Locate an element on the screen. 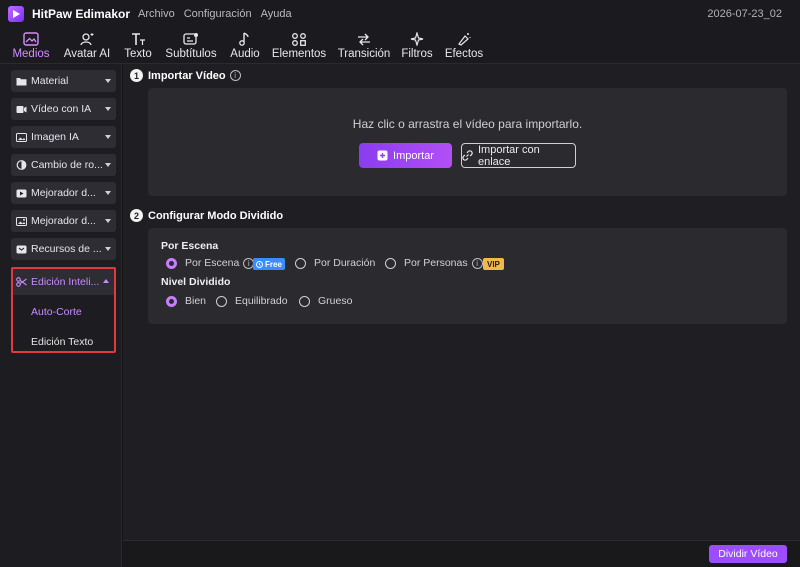  free-badge-label: Free is located at coordinates (273, 264).